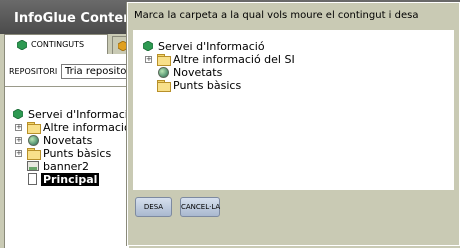  I want to click on tab-bar: CONTINGUTS, so click(69, 44).